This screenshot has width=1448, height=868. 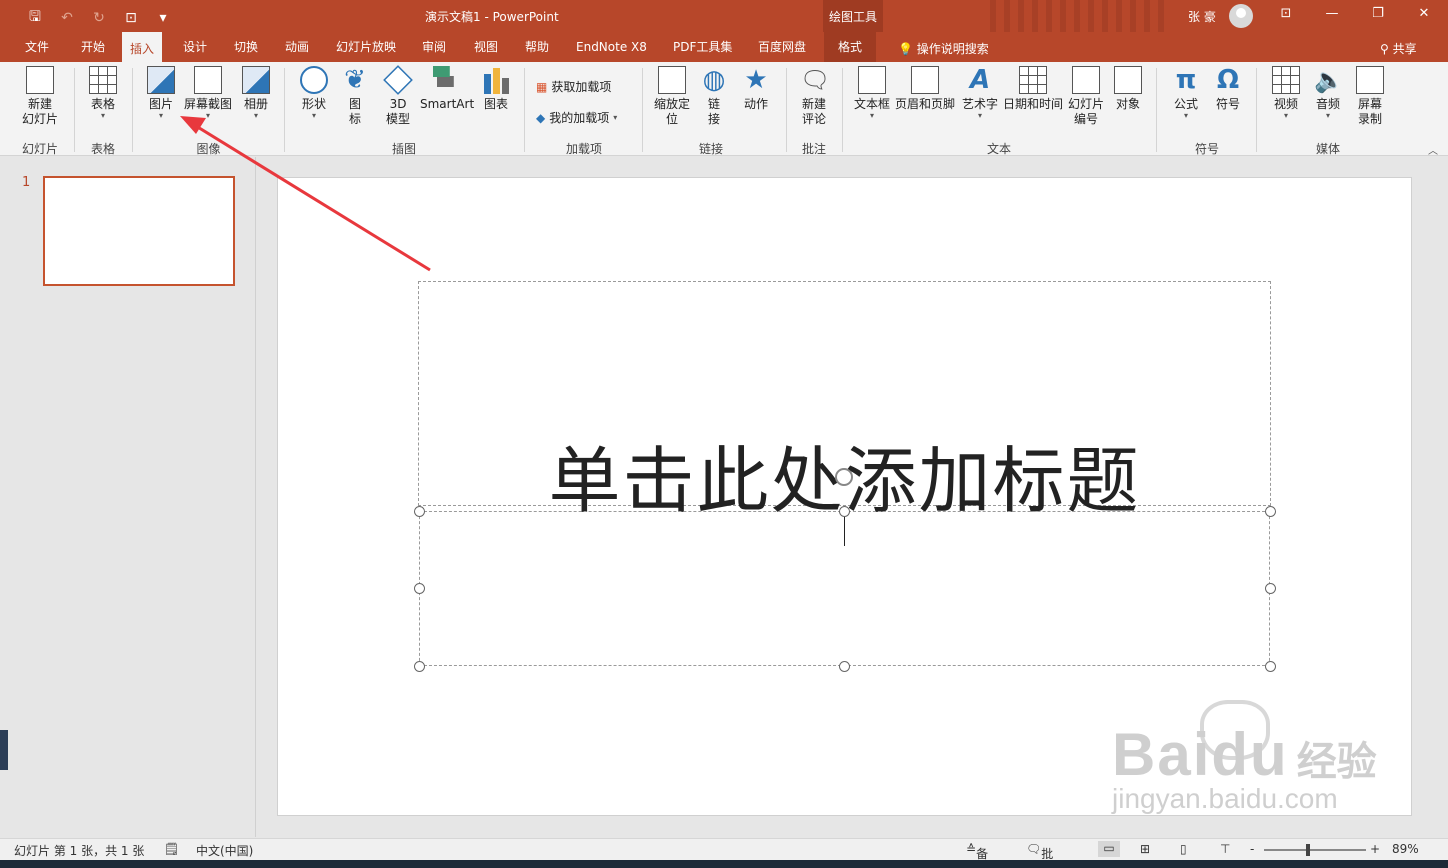 I want to click on new-slide-button: 新建 幻灯片, so click(x=40, y=96).